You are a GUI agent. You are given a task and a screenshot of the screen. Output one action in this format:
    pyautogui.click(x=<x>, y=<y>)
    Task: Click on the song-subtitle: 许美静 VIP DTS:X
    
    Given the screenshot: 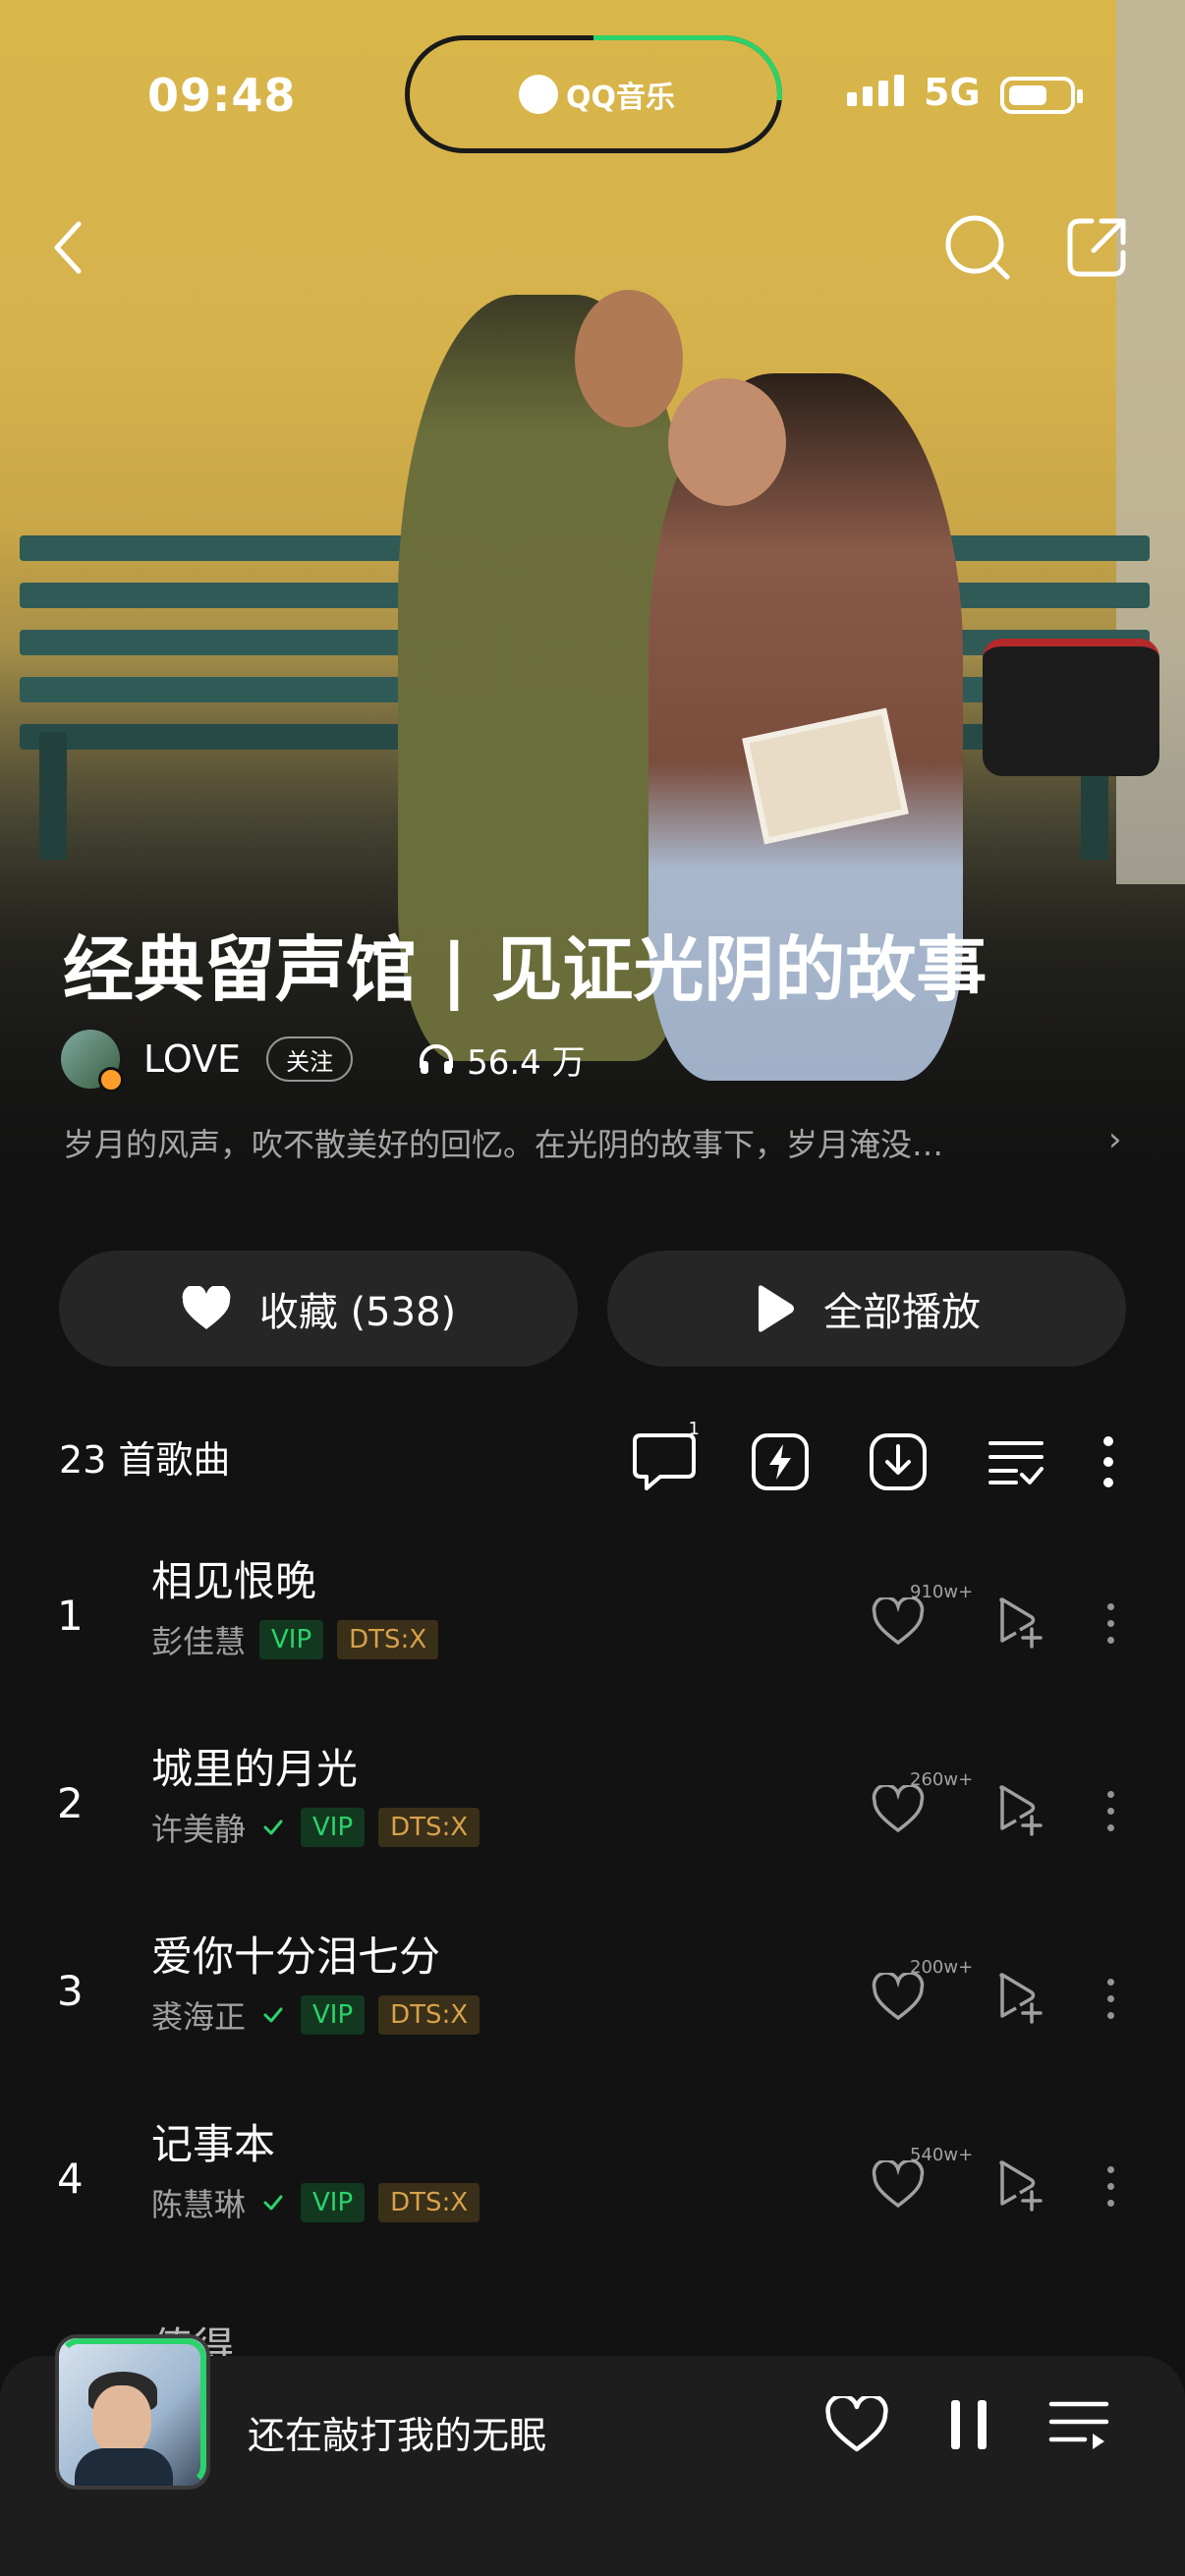 What is the action you would take?
    pyautogui.click(x=316, y=1827)
    